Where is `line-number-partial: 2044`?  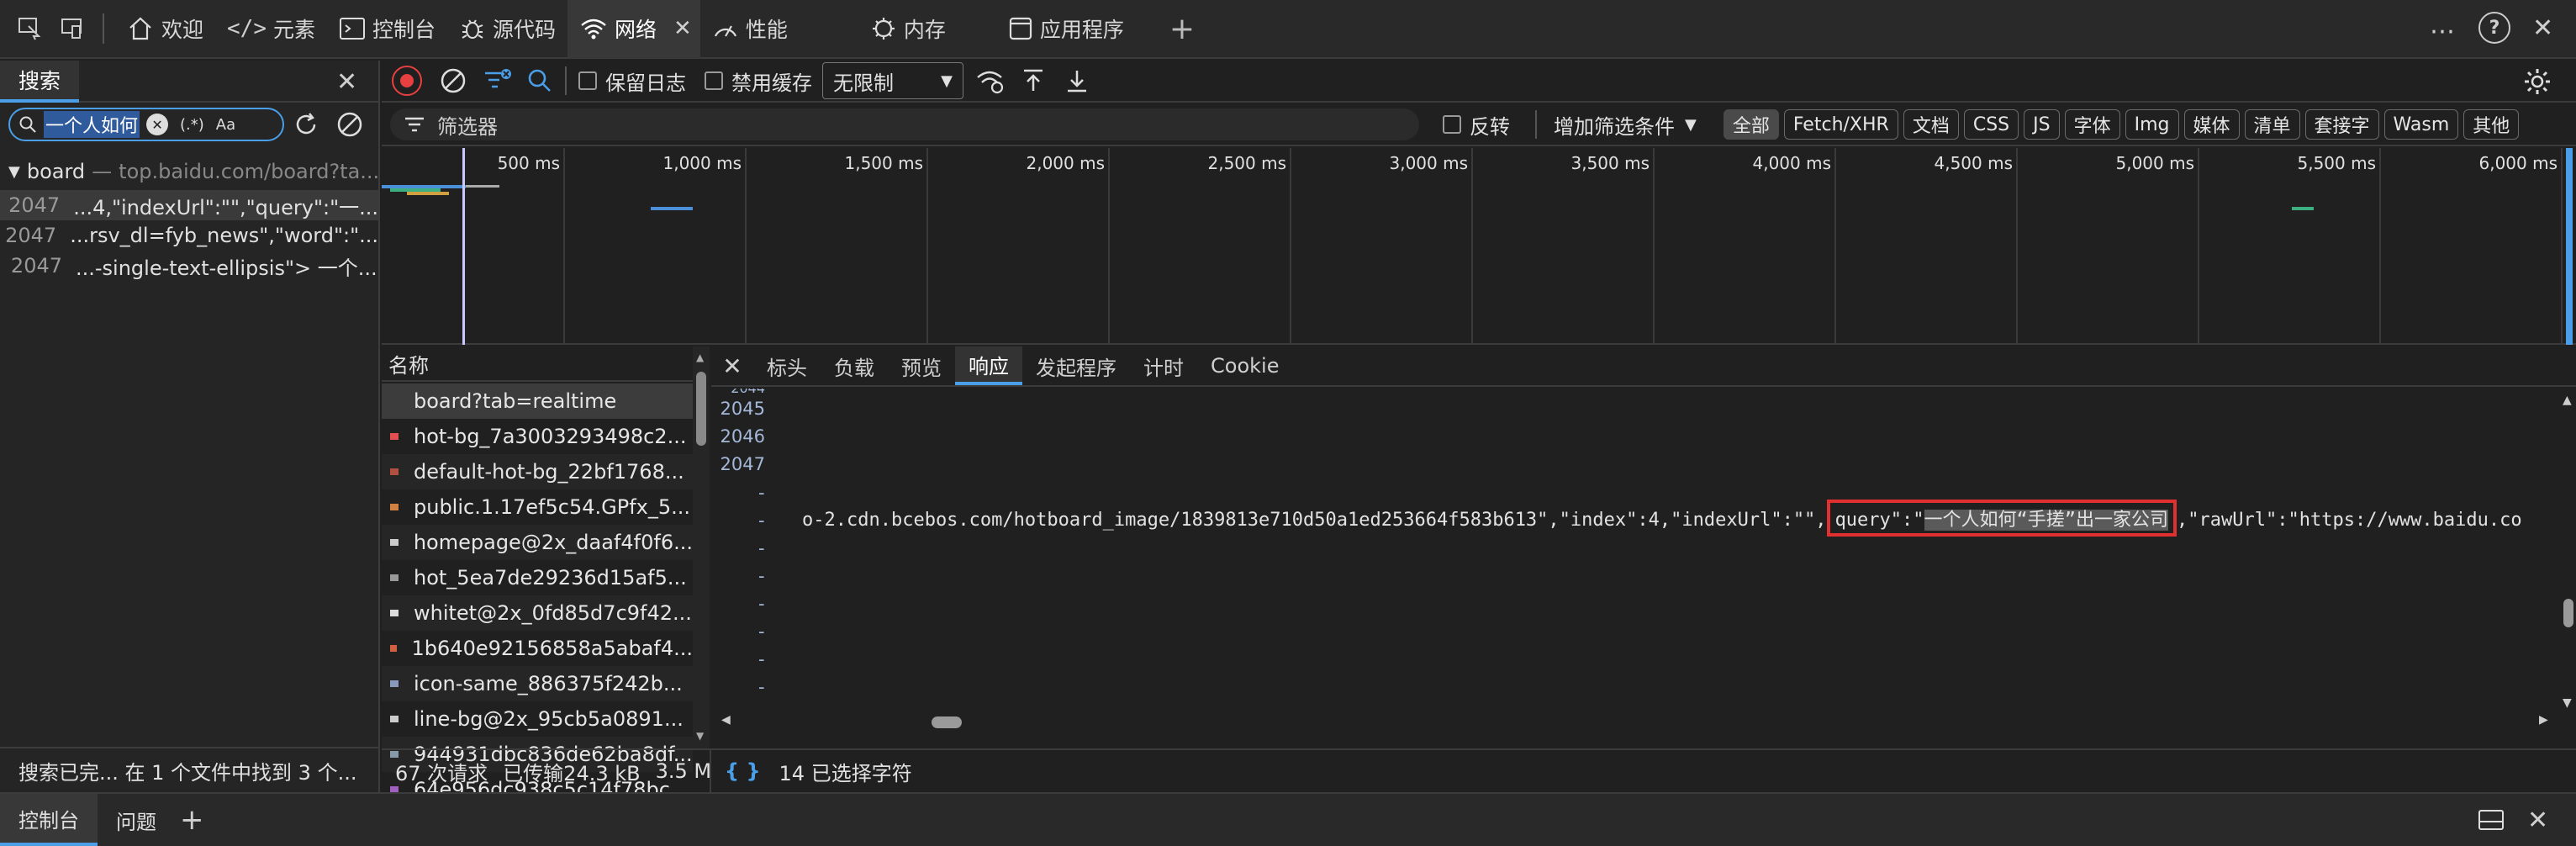
line-number-partial: 2044 is located at coordinates (738, 392).